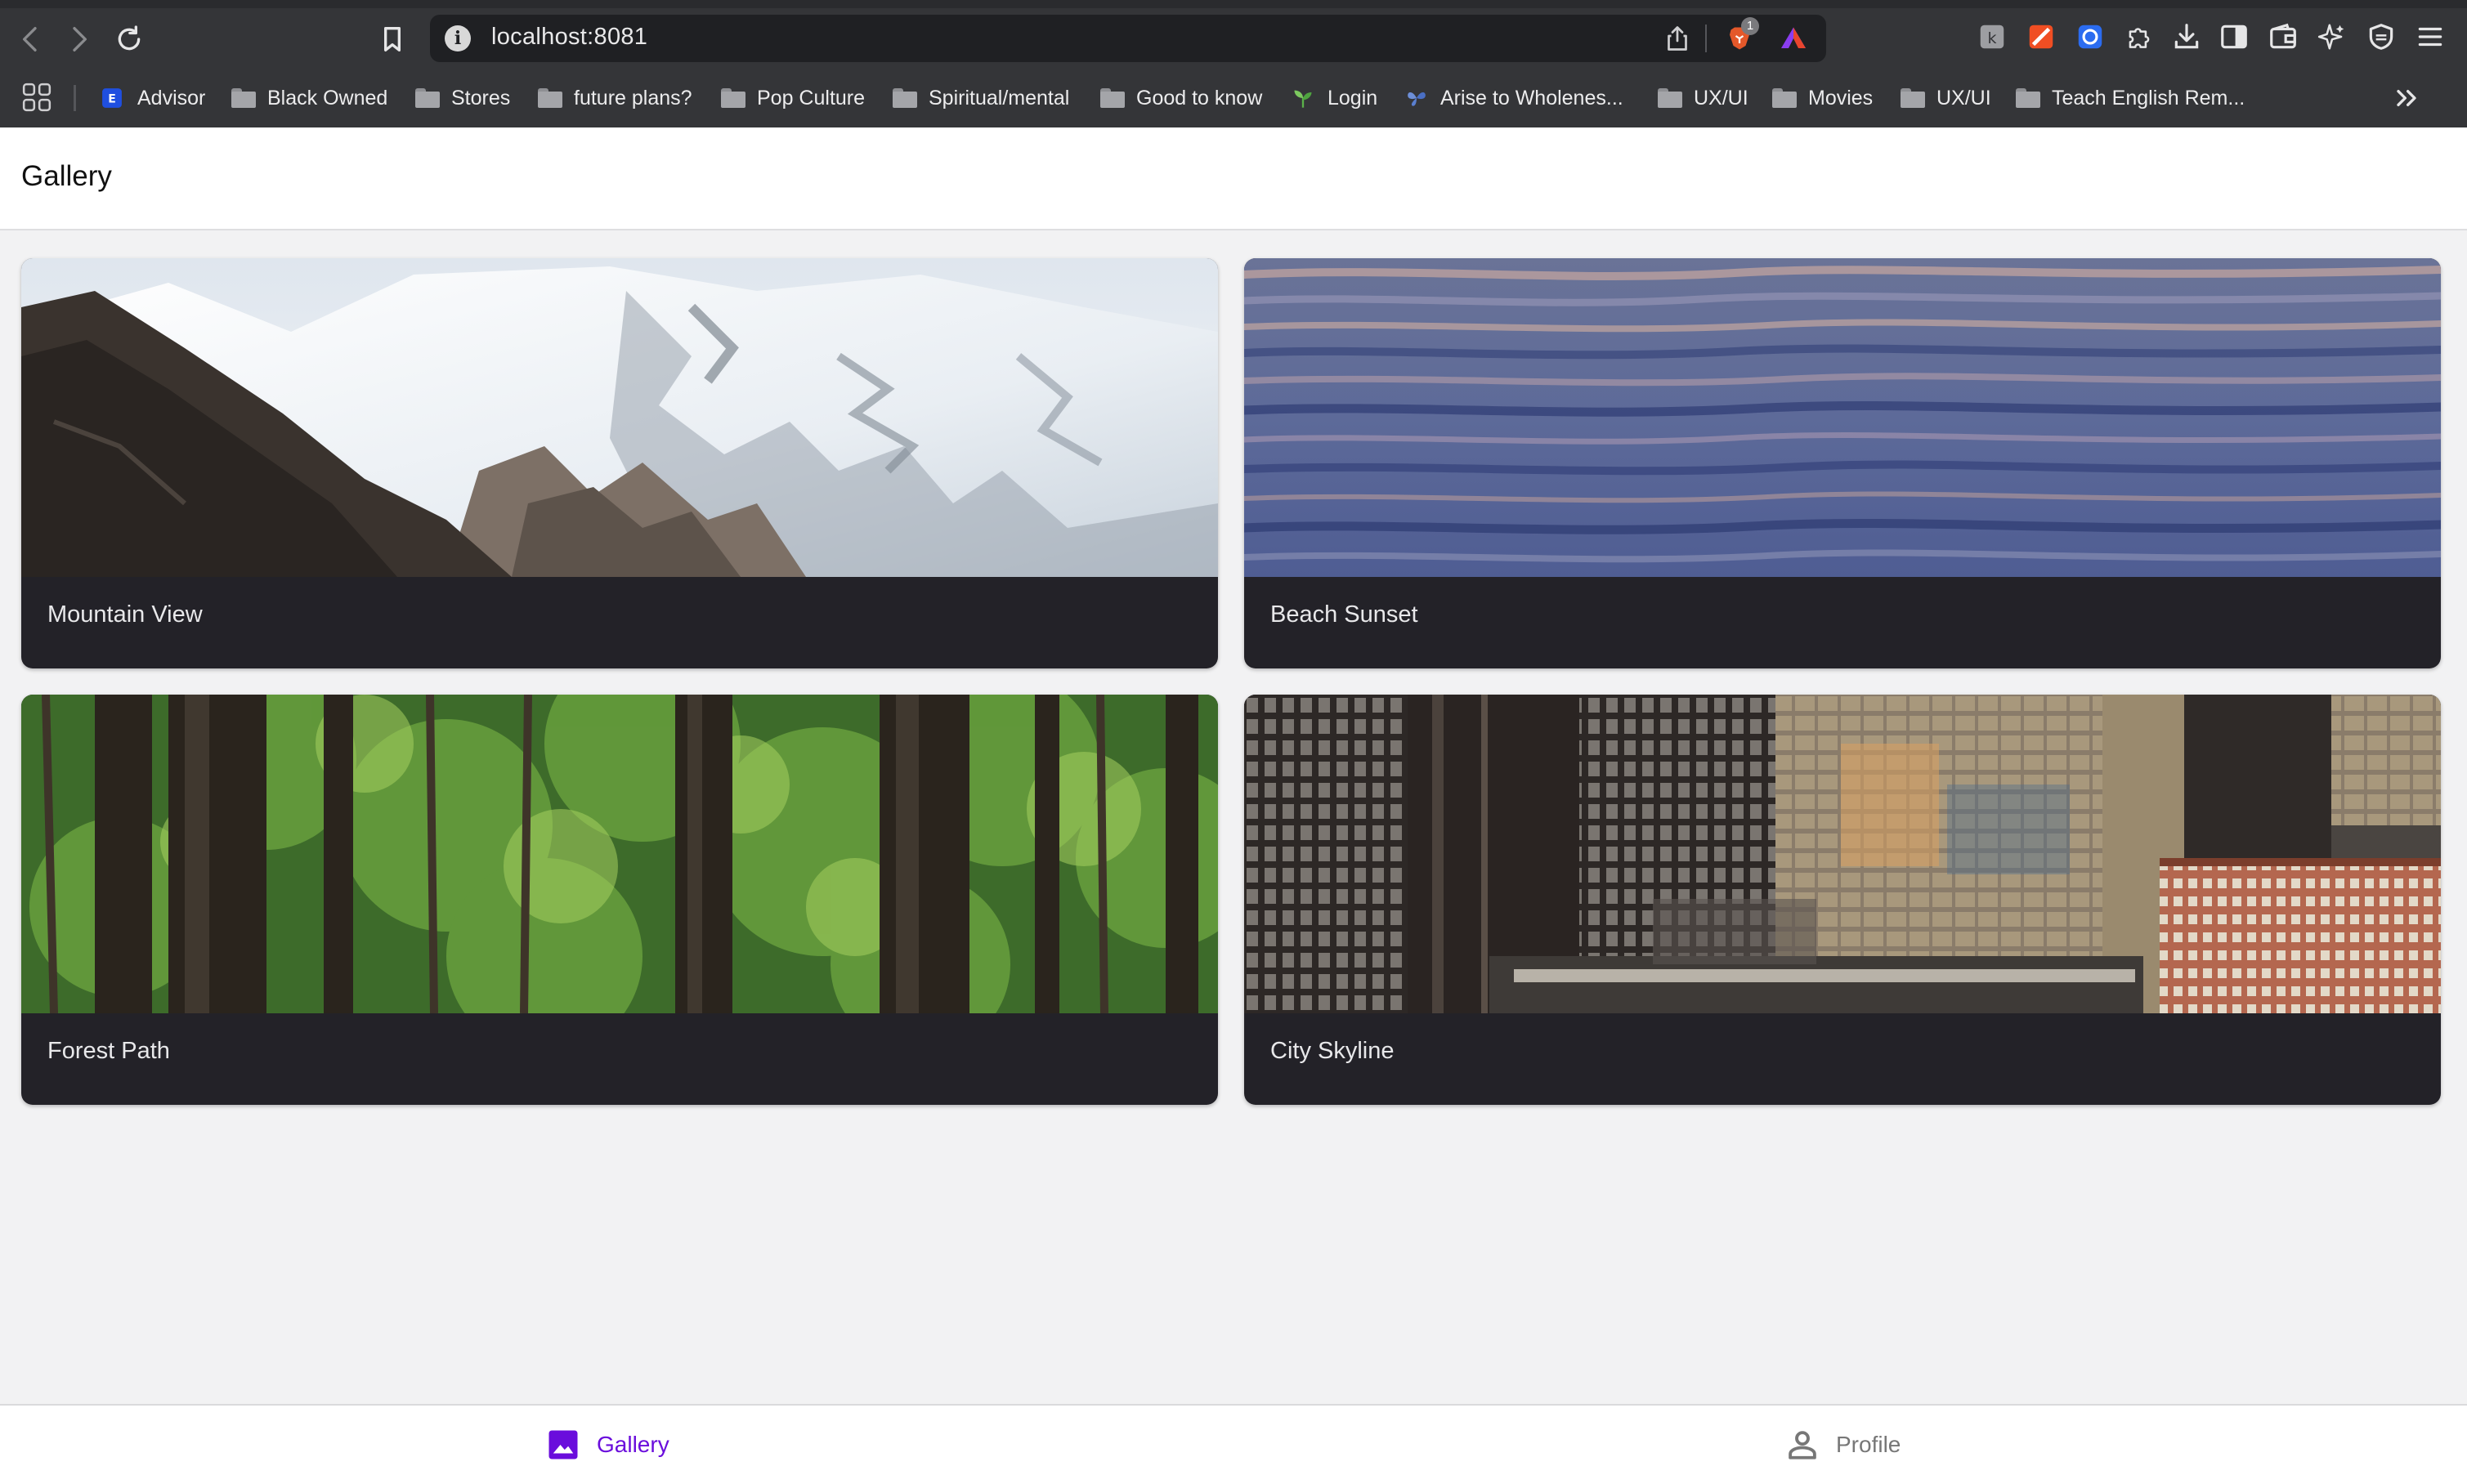 The height and width of the screenshot is (1484, 2467). I want to click on snowy-mountain-image, so click(619, 417).